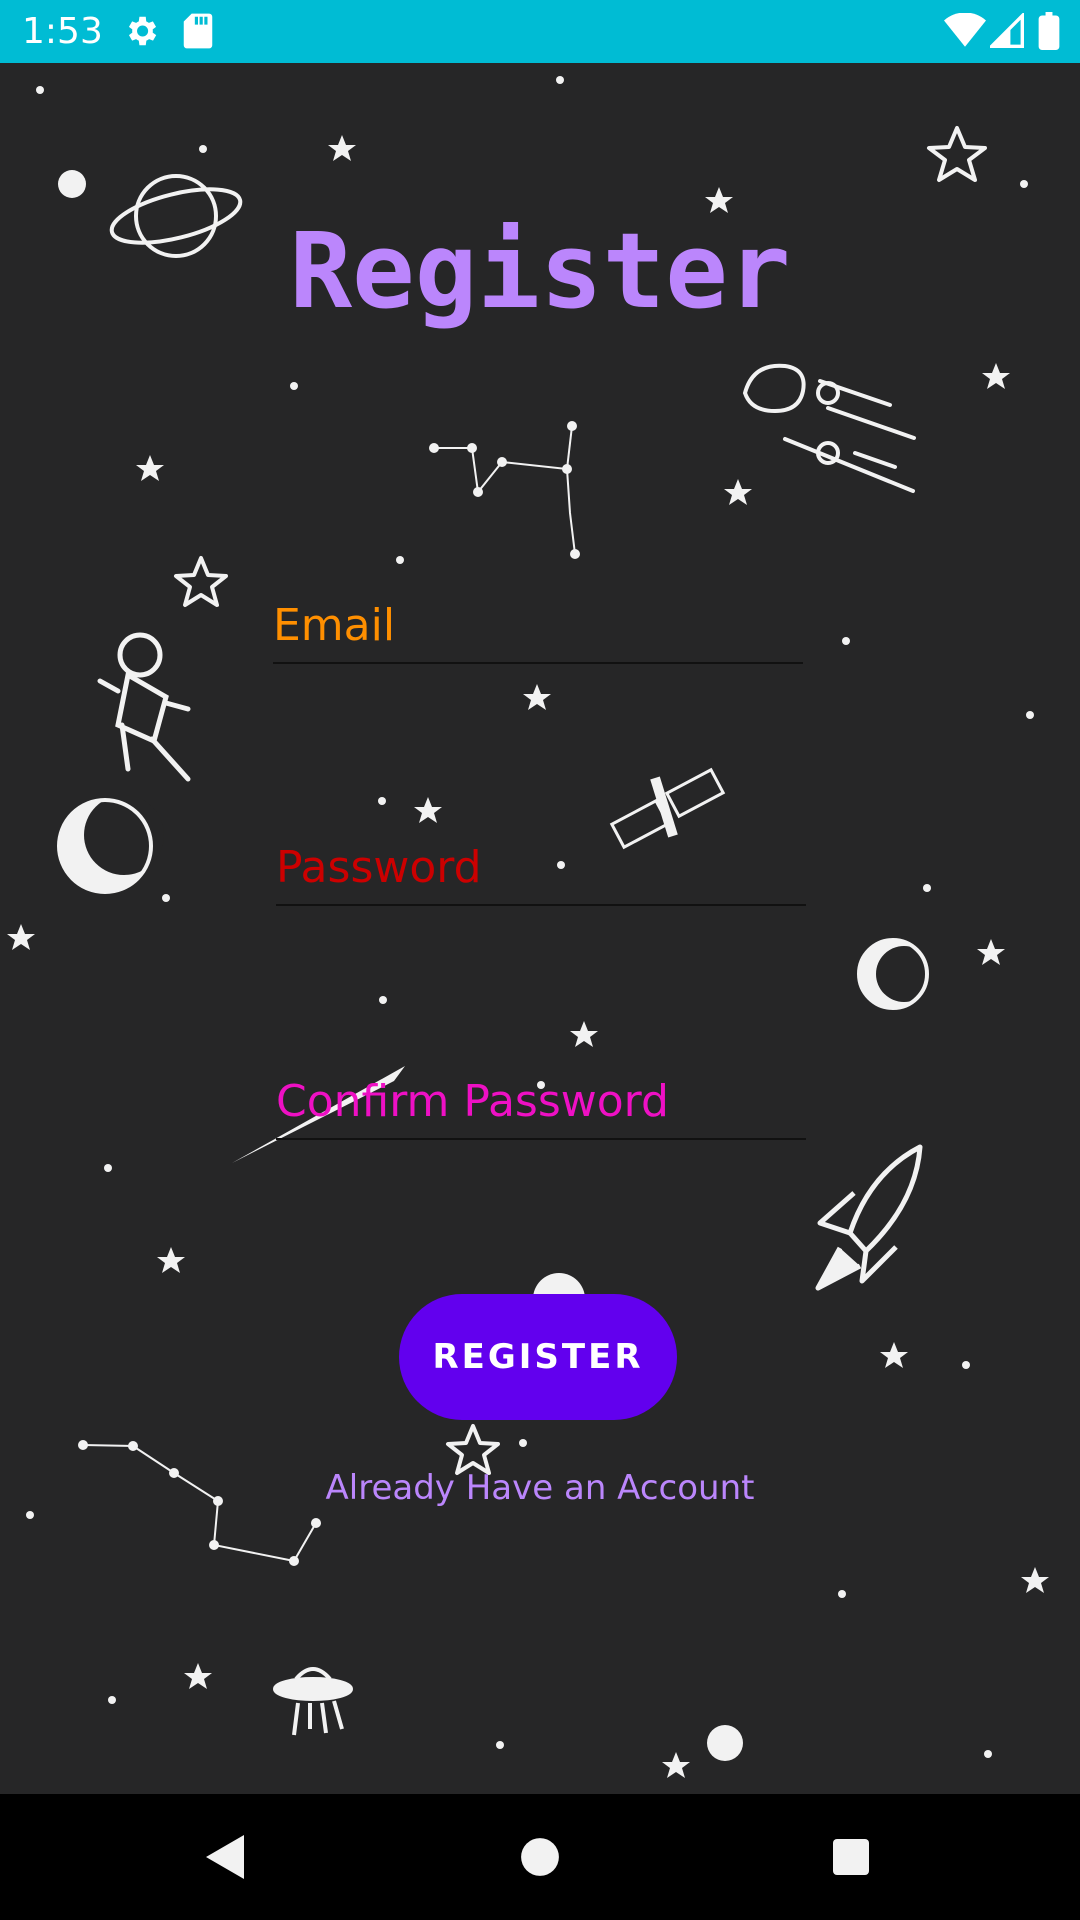 The width and height of the screenshot is (1080, 1920). Describe the element at coordinates (538, 1357) in the screenshot. I see `register-button: REGISTER` at that location.